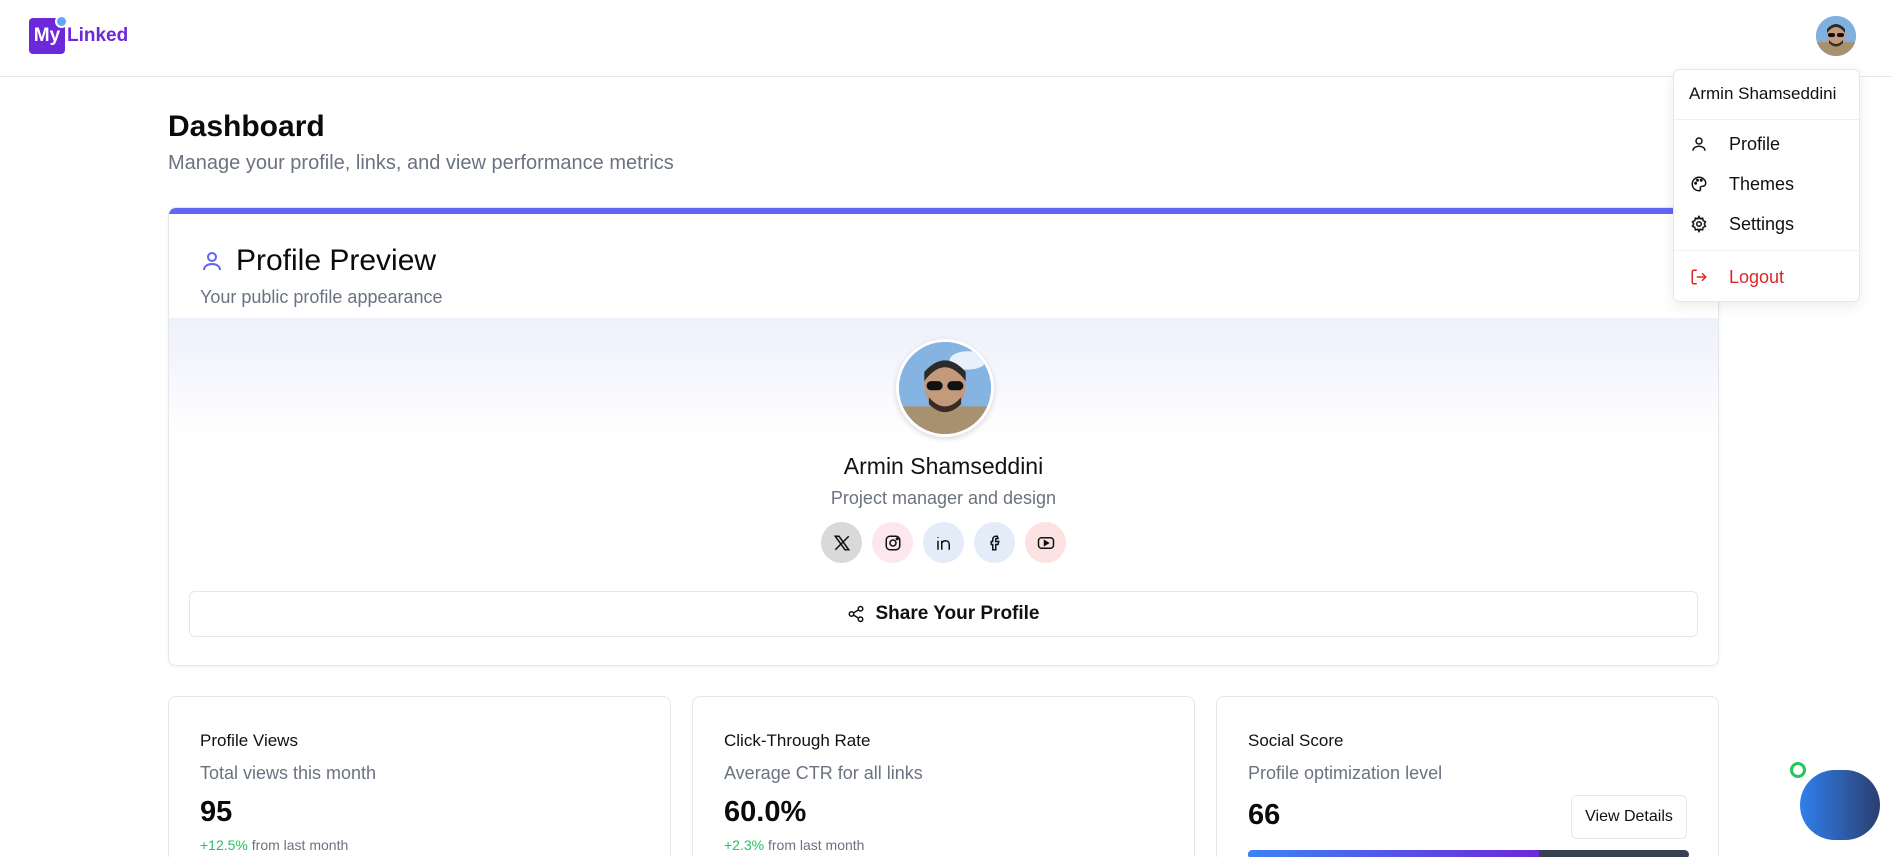 The height and width of the screenshot is (857, 1892). Describe the element at coordinates (336, 260) in the screenshot. I see `card-title: Profile Preview` at that location.